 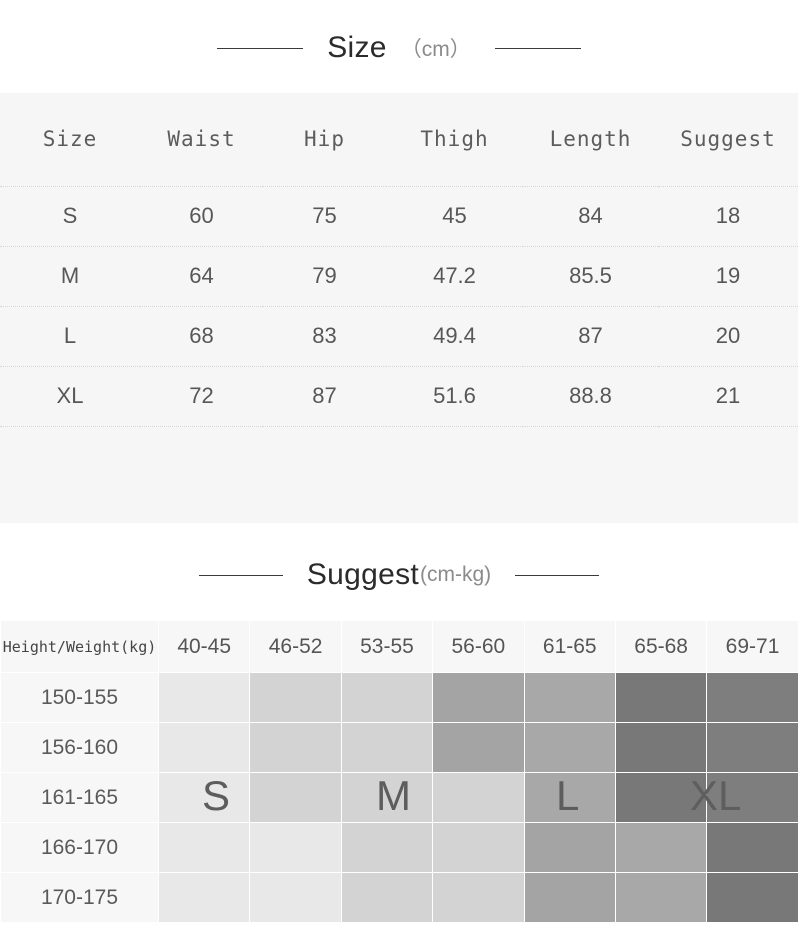 I want to click on table-row: M 64 79 47.2 85.5 19, so click(x=399, y=276).